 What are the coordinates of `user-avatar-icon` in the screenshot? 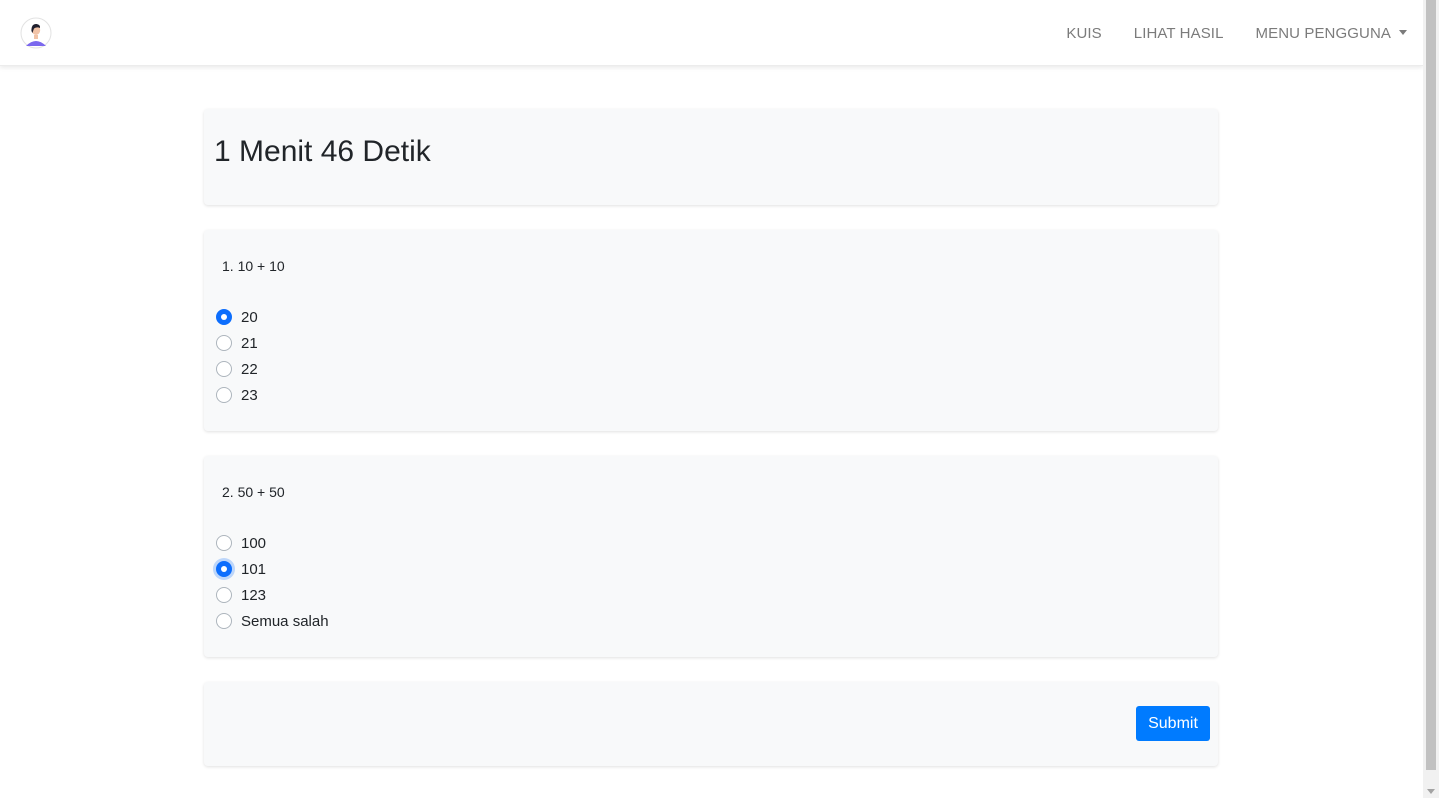 It's located at (36, 33).